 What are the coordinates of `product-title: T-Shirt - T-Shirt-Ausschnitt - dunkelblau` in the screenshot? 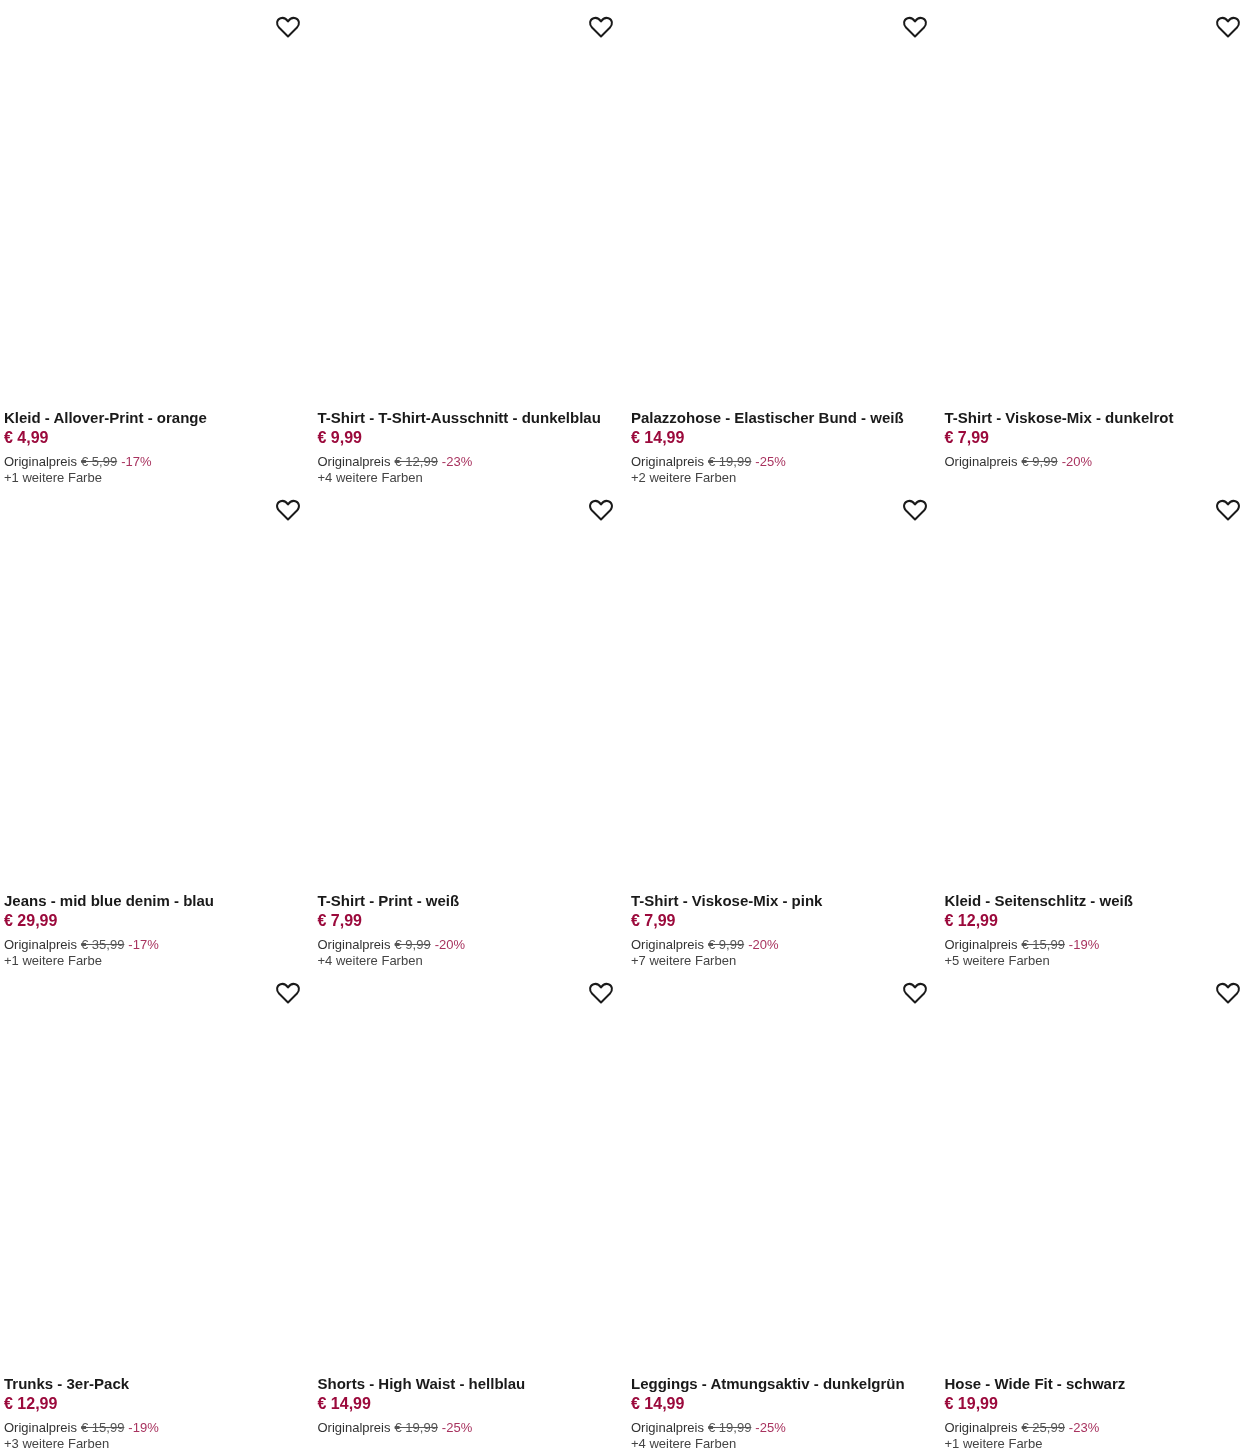 It's located at (468, 418).